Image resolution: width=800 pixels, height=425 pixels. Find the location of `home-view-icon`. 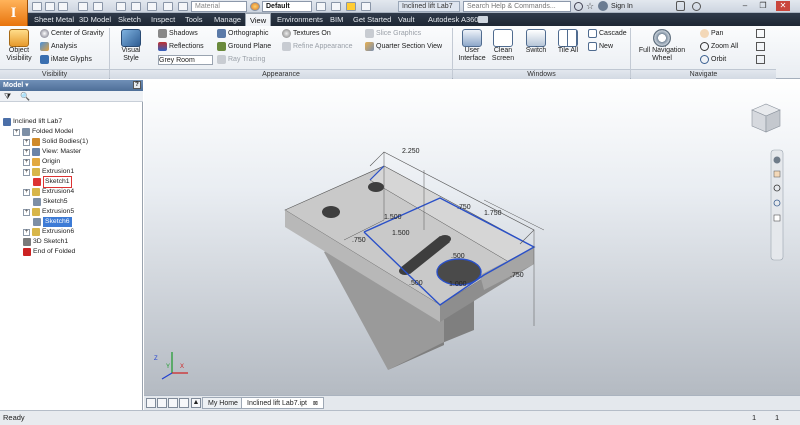

home-view-icon is located at coordinates (760, 59).